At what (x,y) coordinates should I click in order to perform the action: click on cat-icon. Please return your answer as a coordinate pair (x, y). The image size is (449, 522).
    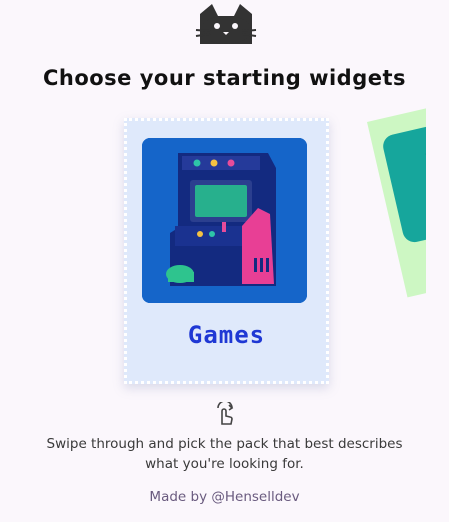
    Looking at the image, I should click on (226, 24).